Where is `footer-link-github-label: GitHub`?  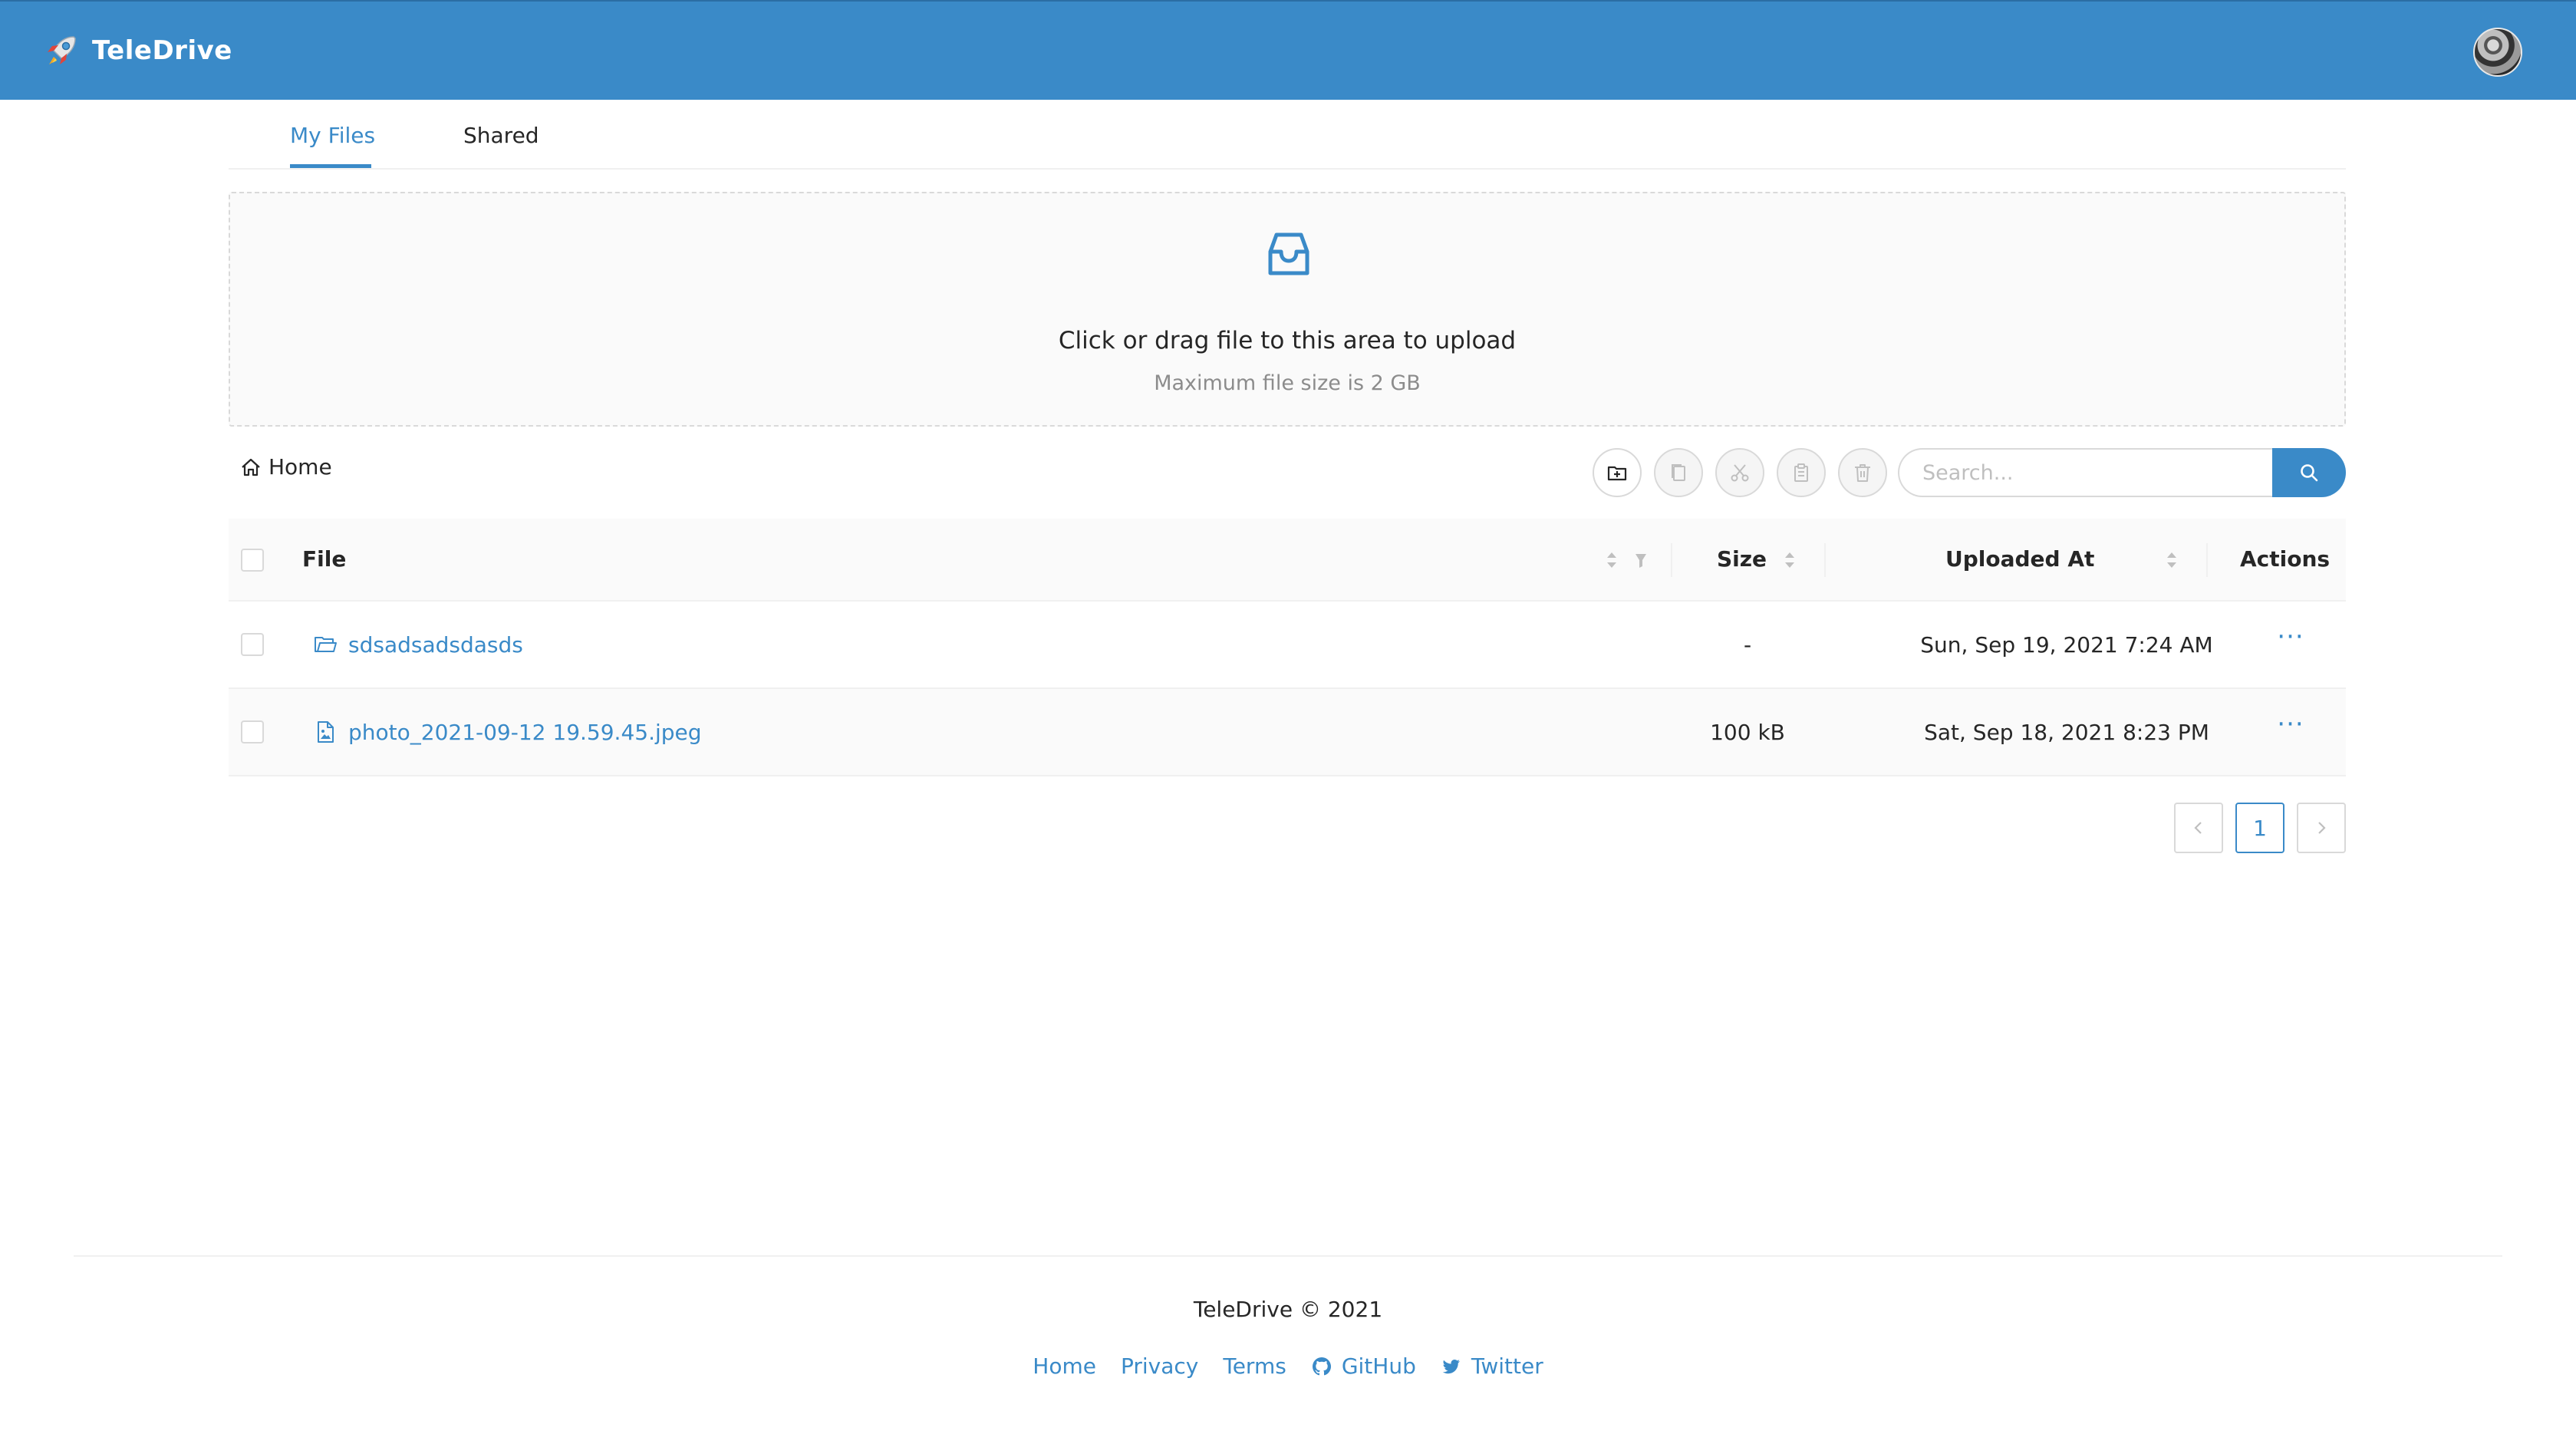 footer-link-github-label: GitHub is located at coordinates (1378, 1366).